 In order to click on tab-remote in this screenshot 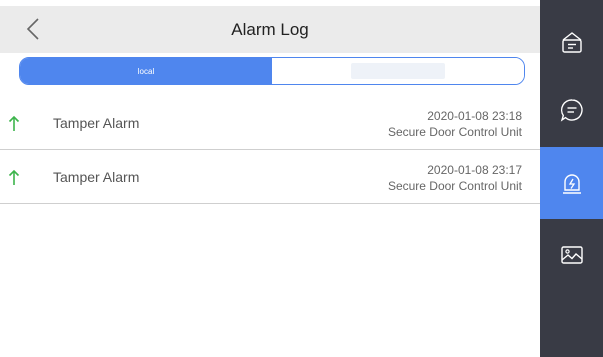, I will do `click(398, 71)`.